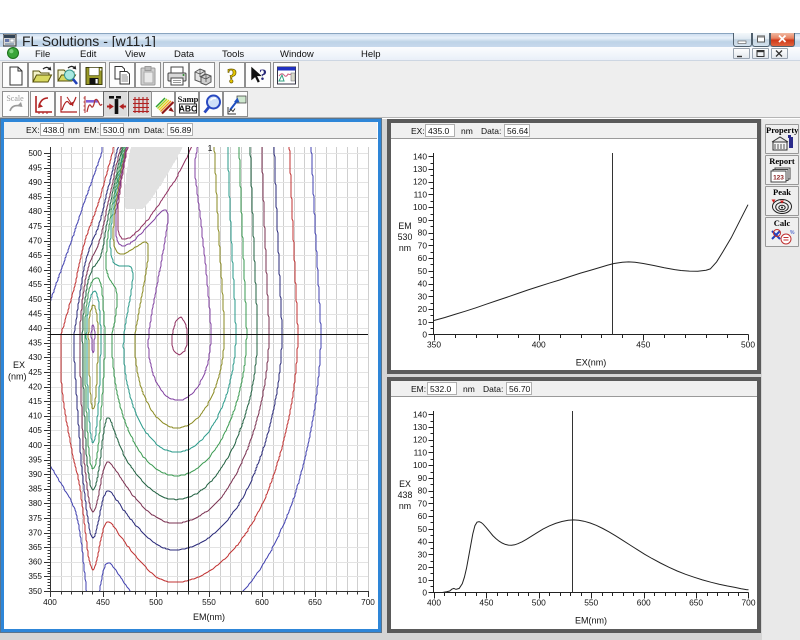 The width and height of the screenshot is (800, 640). What do you see at coordinates (188, 109) in the screenshot?
I see `svg-text: ABC` at bounding box center [188, 109].